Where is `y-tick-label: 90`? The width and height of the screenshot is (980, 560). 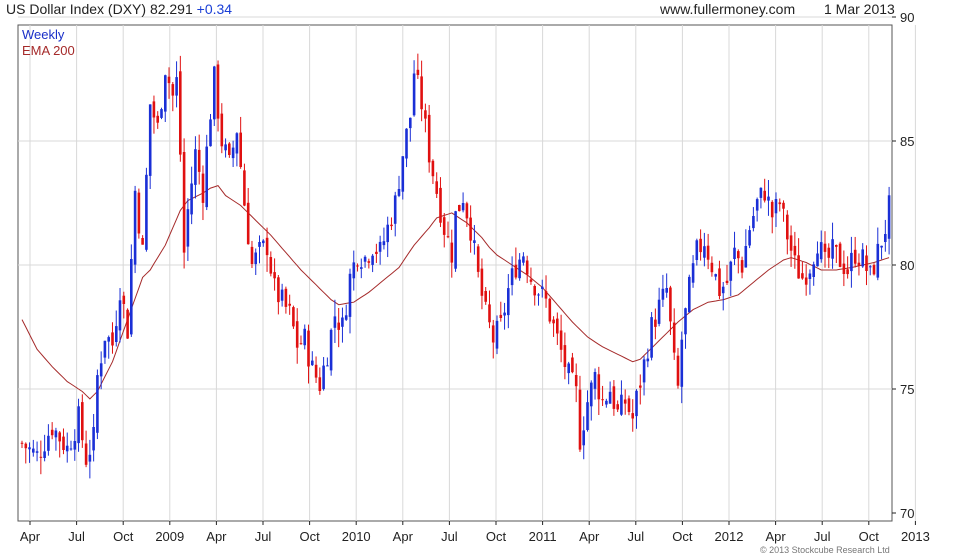 y-tick-label: 90 is located at coordinates (907, 17).